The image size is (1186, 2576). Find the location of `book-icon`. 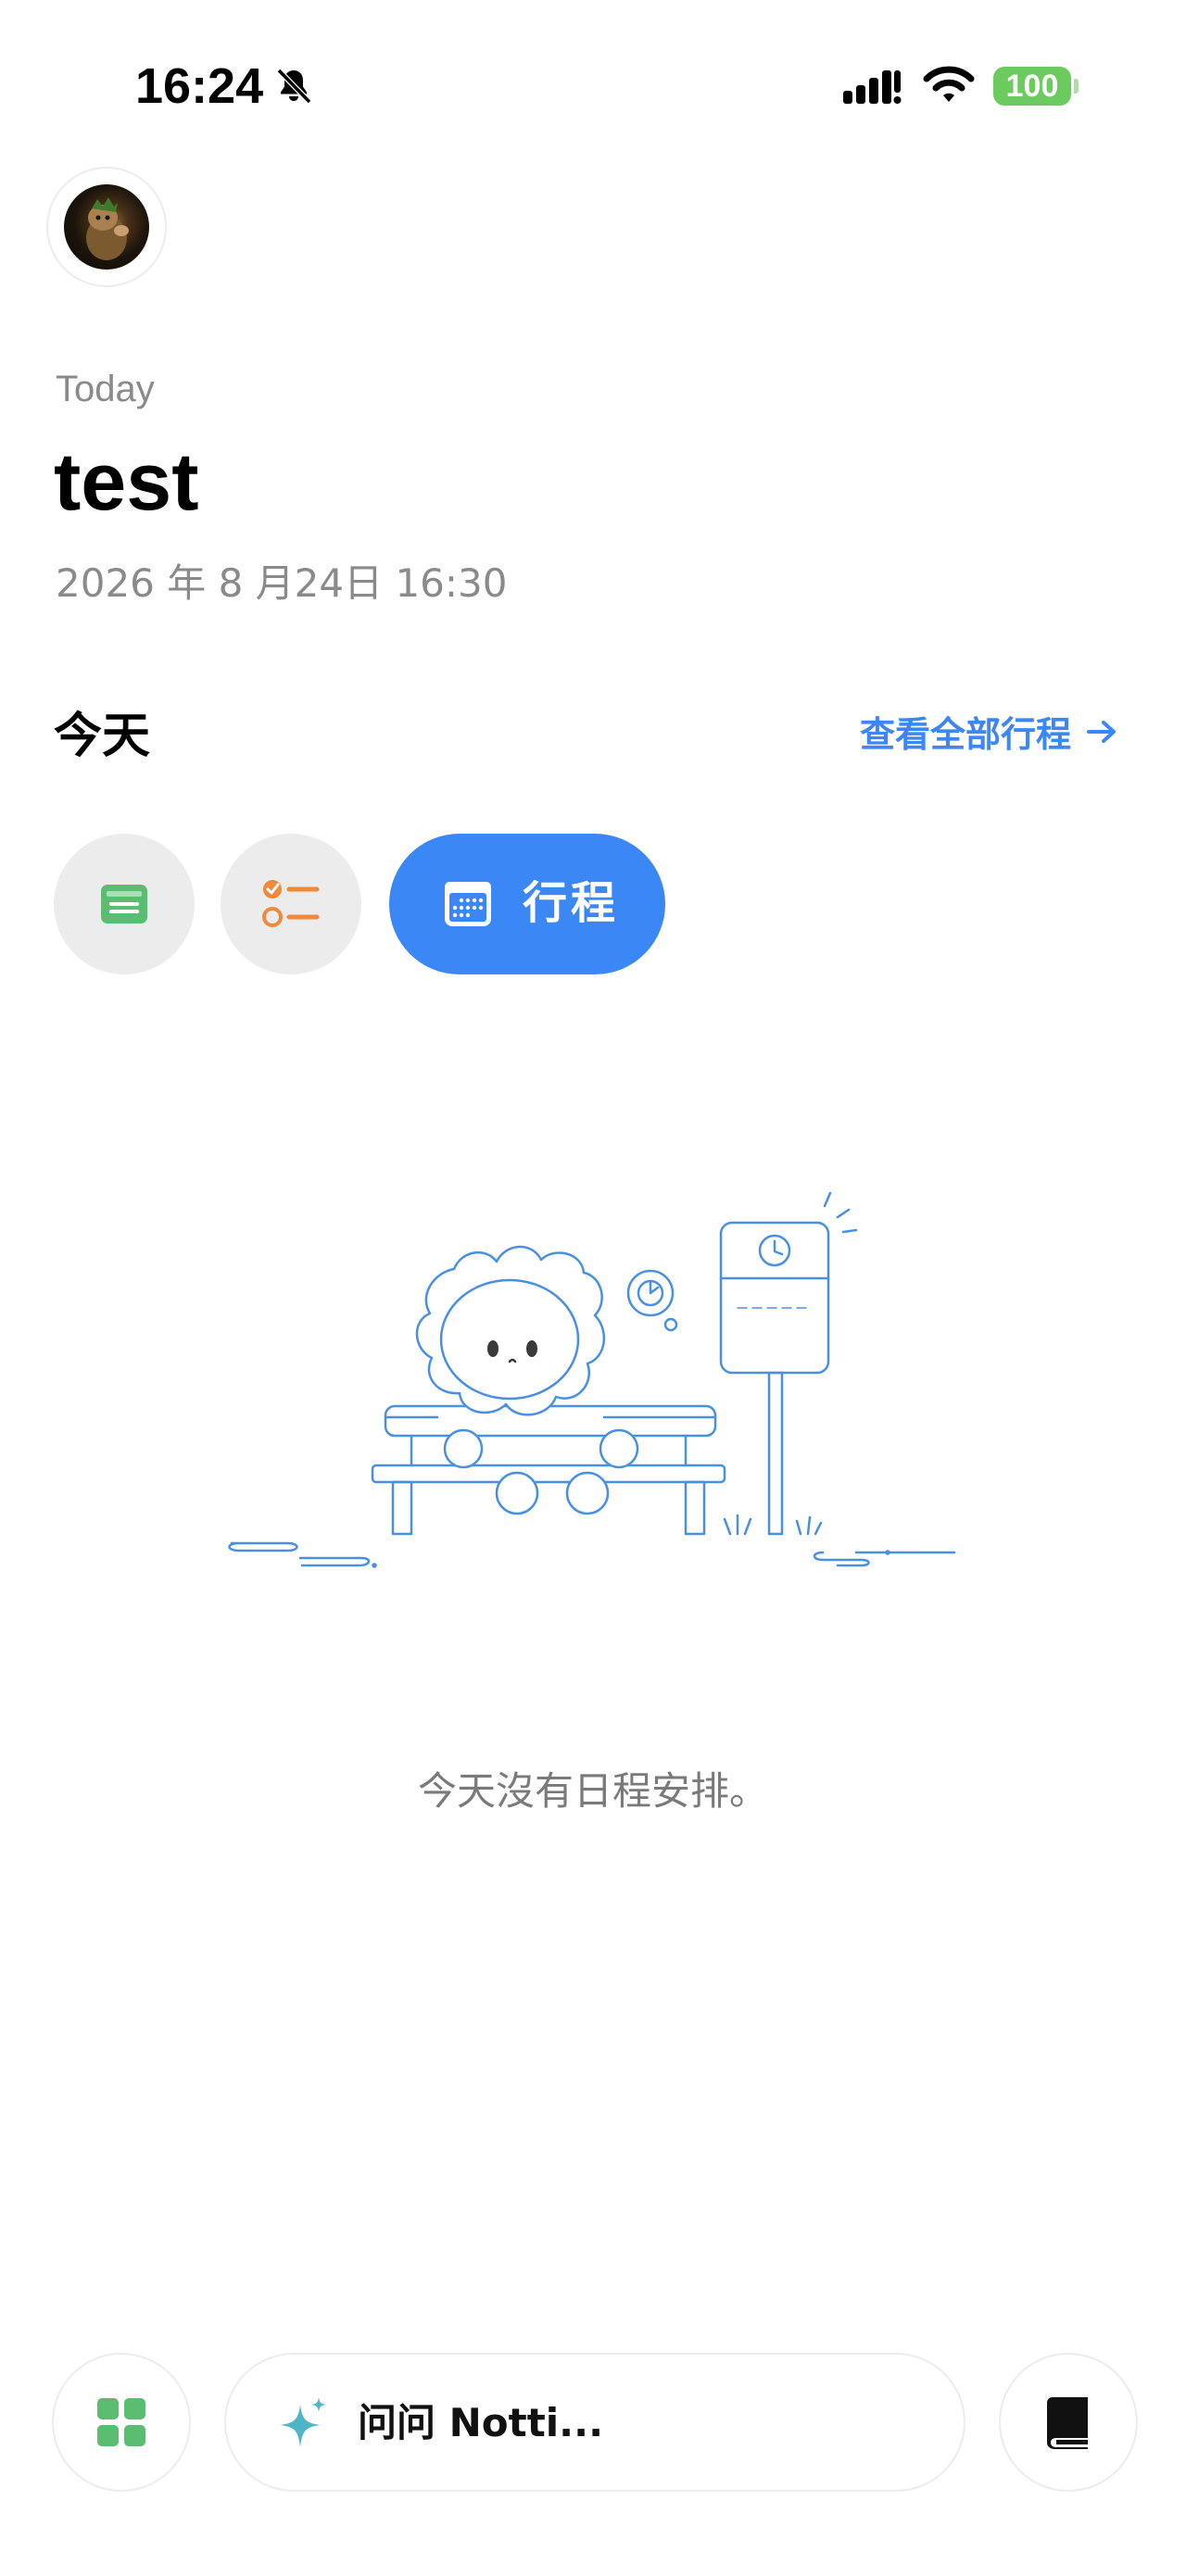

book-icon is located at coordinates (1067, 2423).